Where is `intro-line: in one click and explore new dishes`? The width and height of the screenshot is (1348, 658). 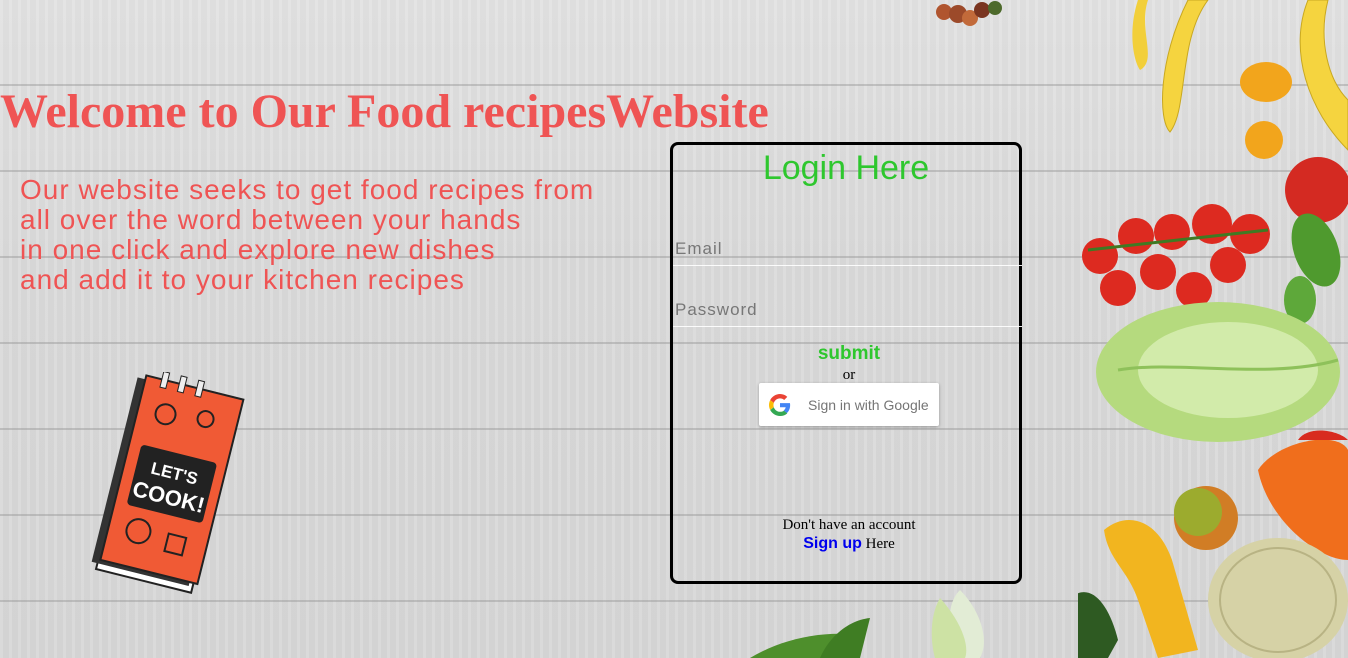
intro-line: in one click and explore new dishes is located at coordinates (258, 249).